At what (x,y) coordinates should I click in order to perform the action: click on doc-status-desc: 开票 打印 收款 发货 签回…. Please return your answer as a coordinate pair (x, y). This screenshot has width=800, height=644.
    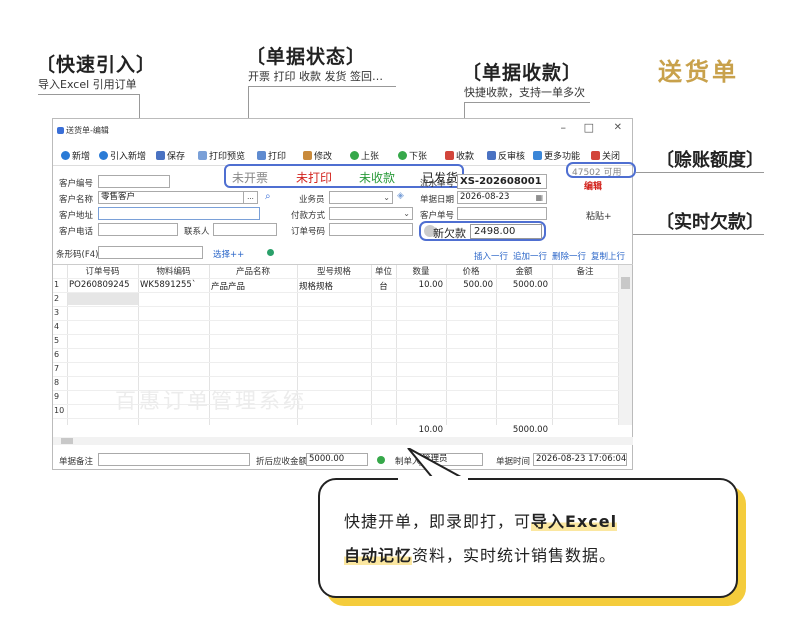
    Looking at the image, I should click on (315, 76).